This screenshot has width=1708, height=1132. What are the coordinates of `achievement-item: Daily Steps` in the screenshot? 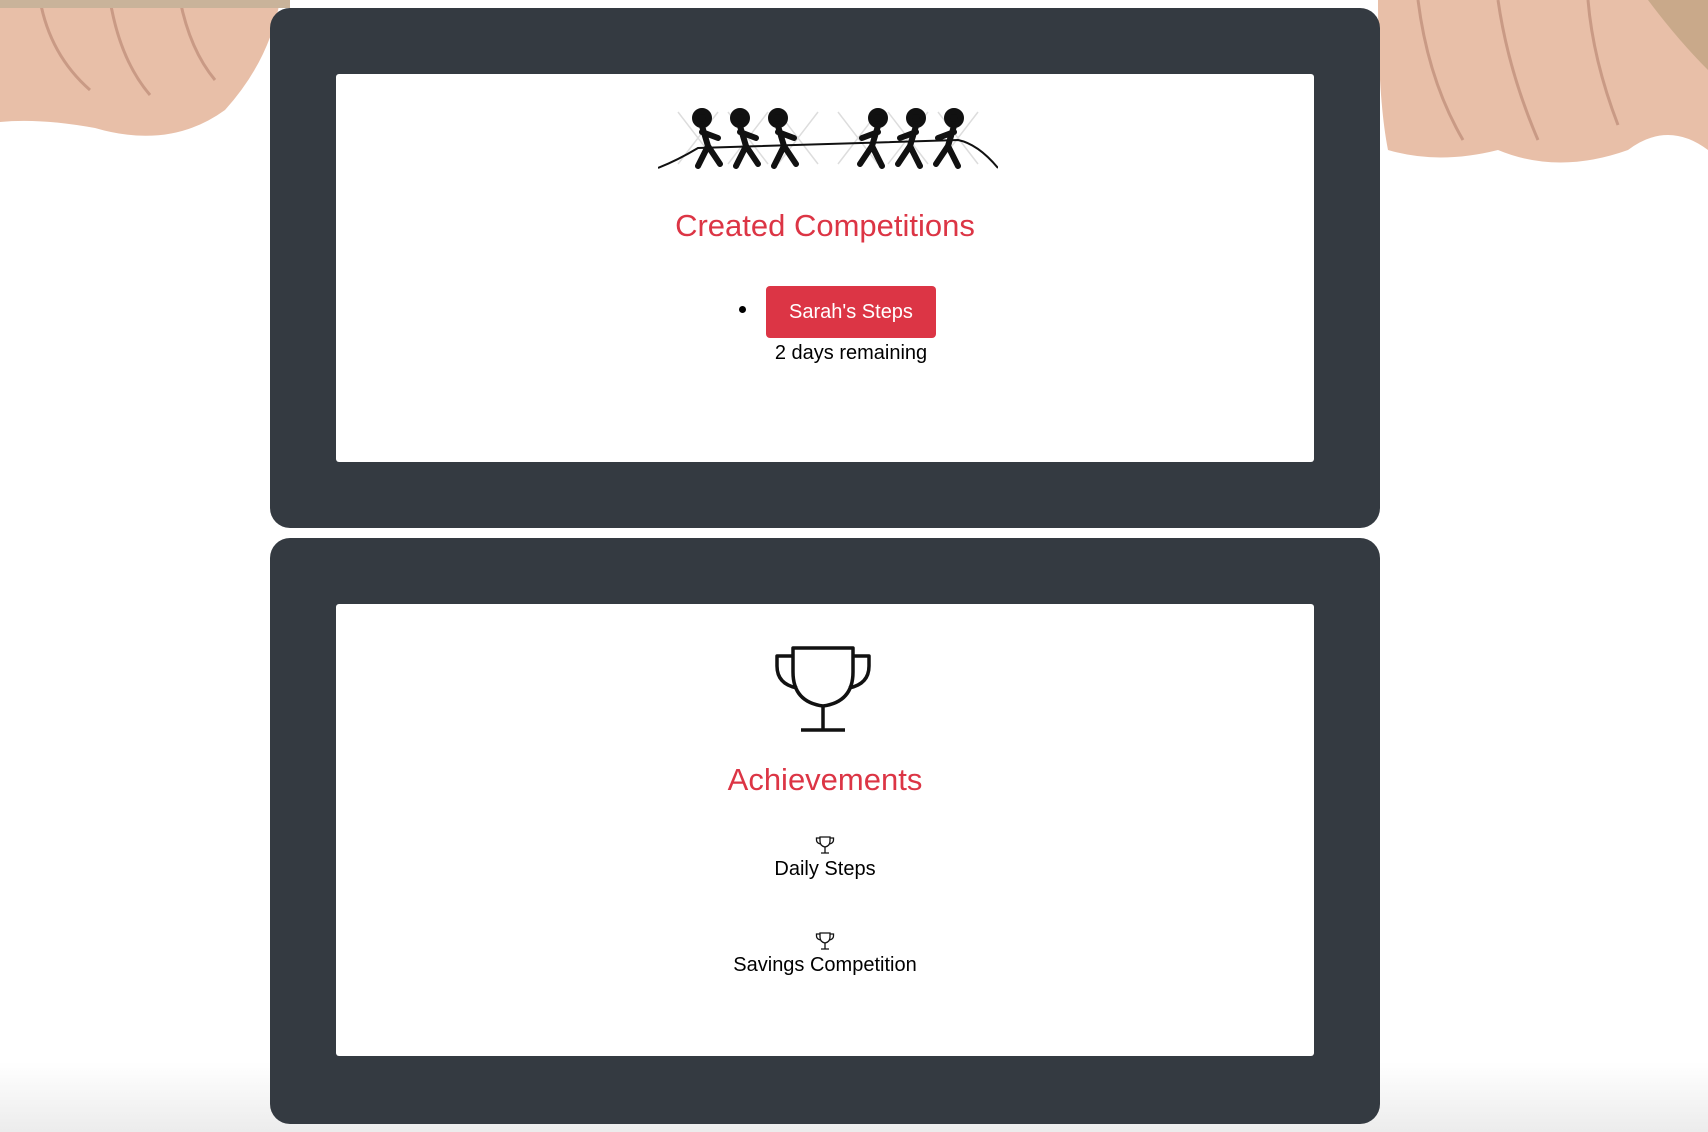 It's located at (825, 858).